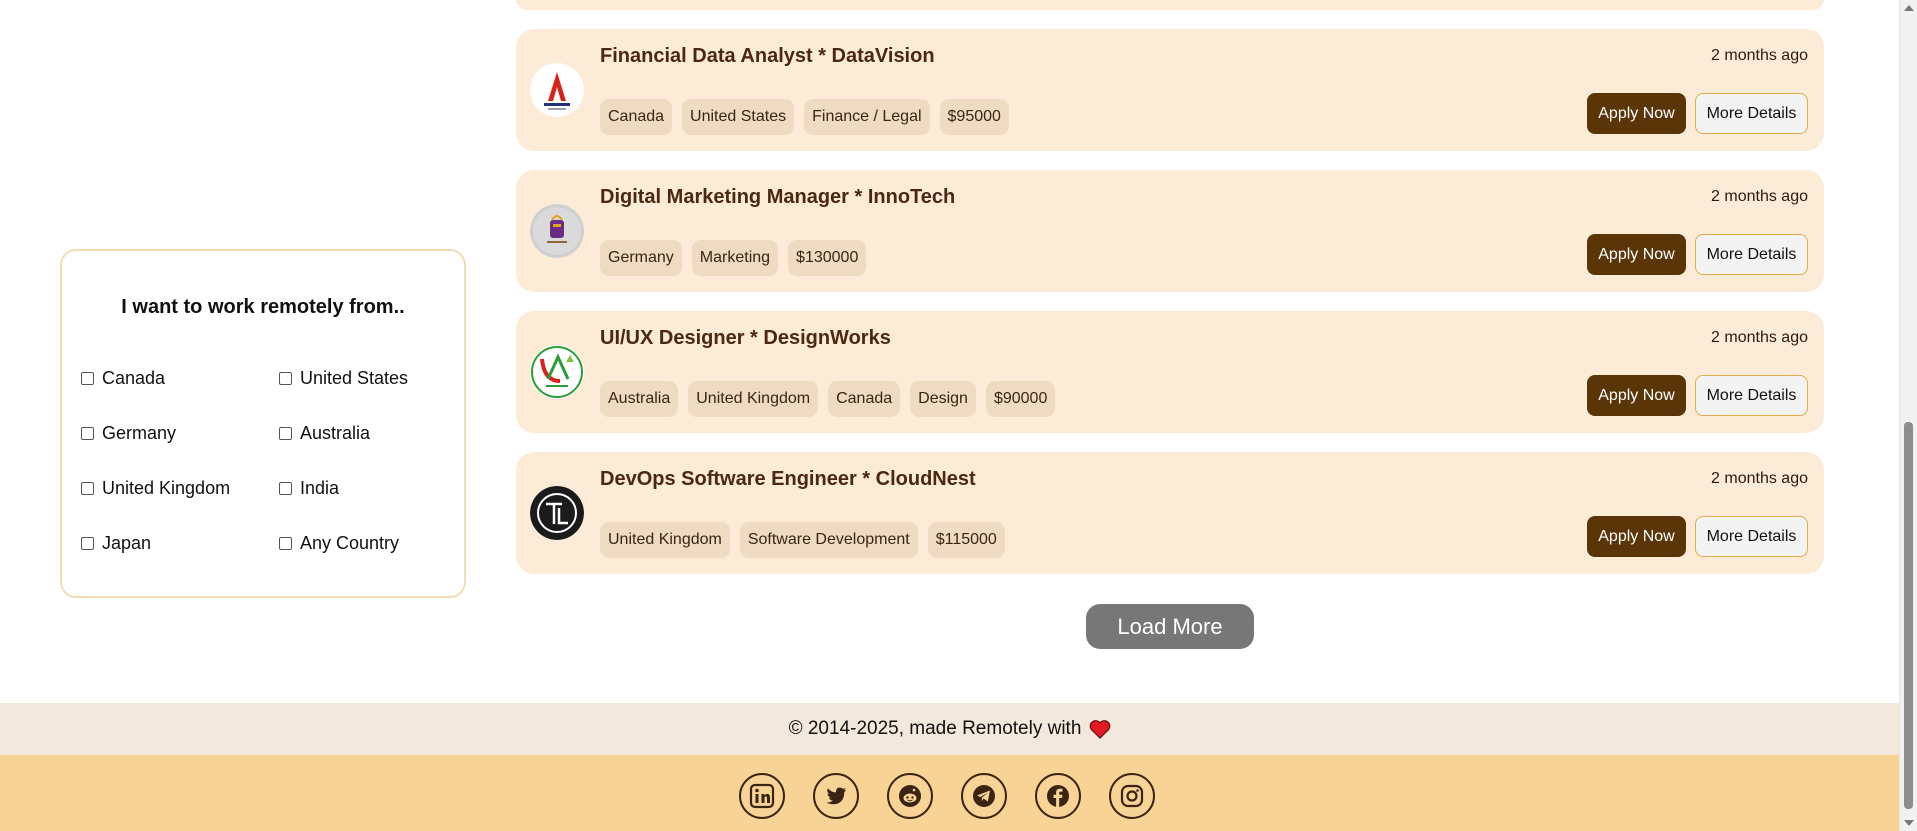 The image size is (1917, 831). I want to click on job-title: UI/UX Designer * DesignWorks, so click(745, 338).